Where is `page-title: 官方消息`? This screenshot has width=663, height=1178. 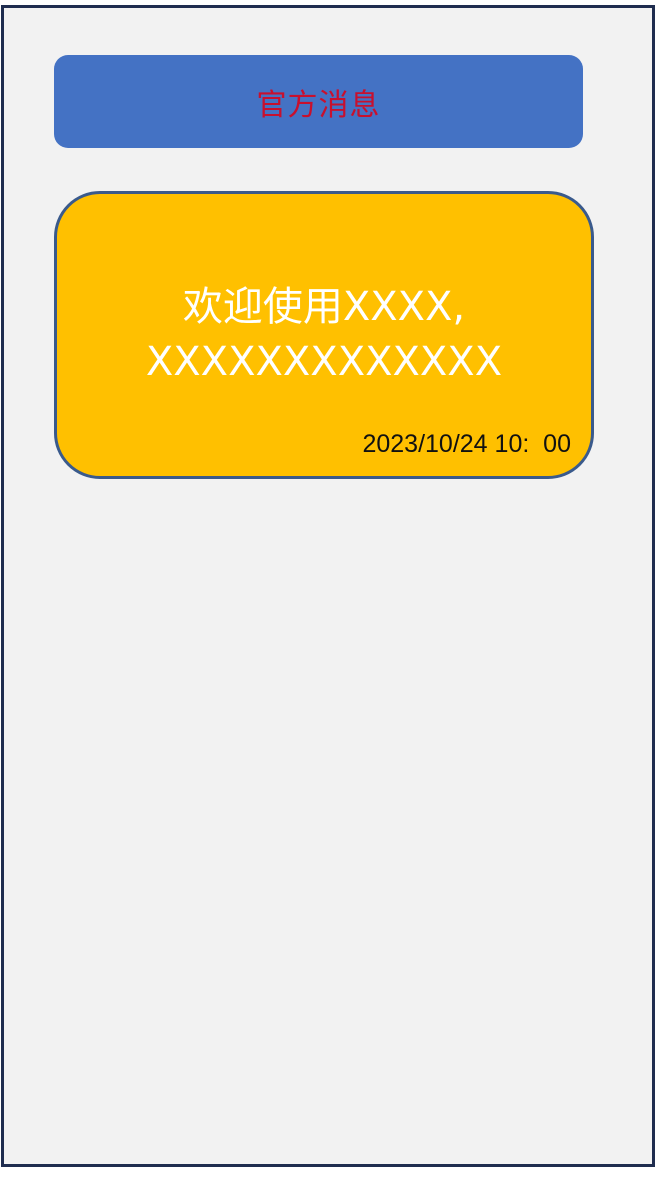
page-title: 官方消息 is located at coordinates (318, 105).